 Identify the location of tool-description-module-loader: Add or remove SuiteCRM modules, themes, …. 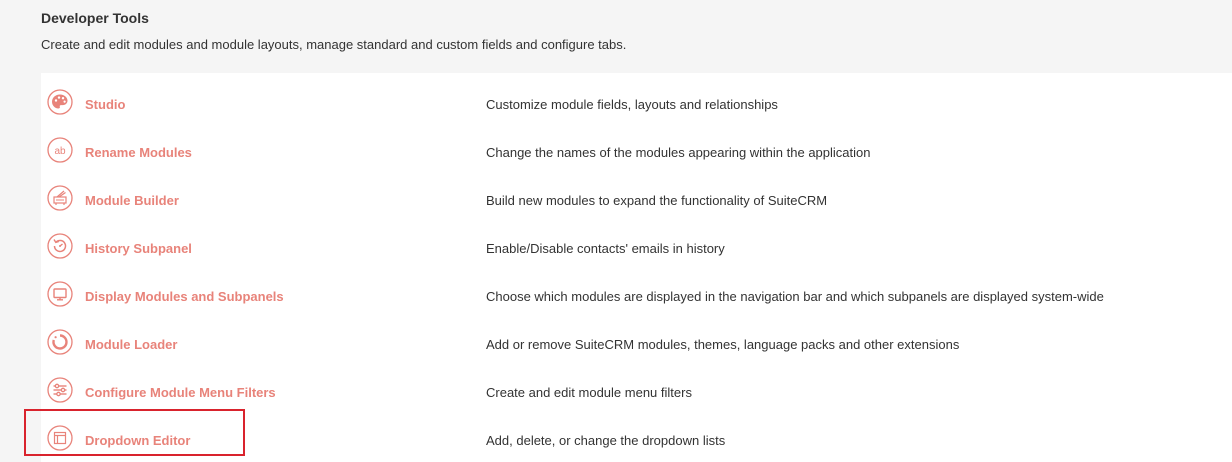
(723, 344).